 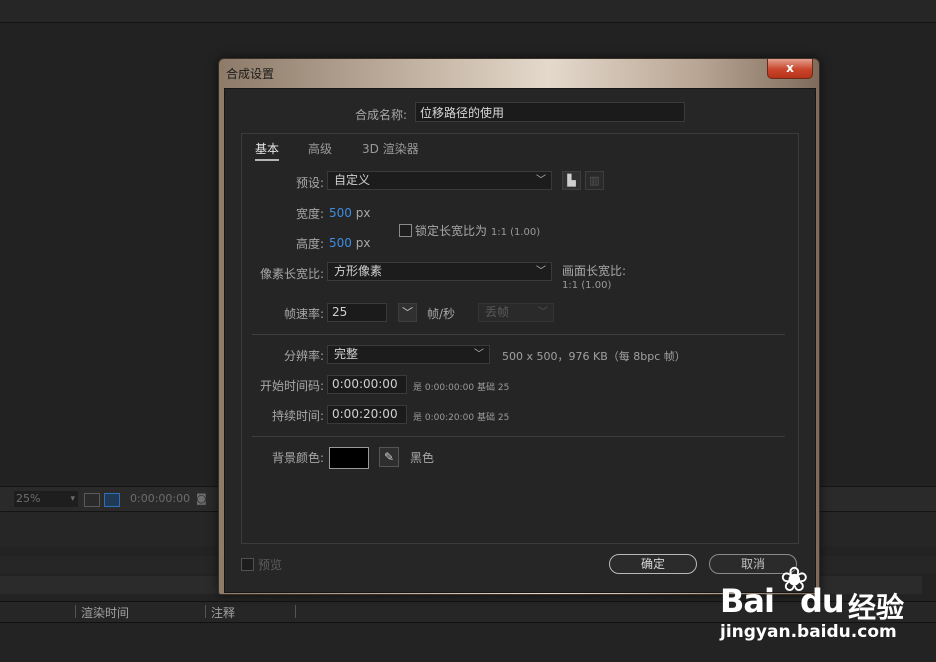 I want to click on width-value: 500, so click(x=340, y=213).